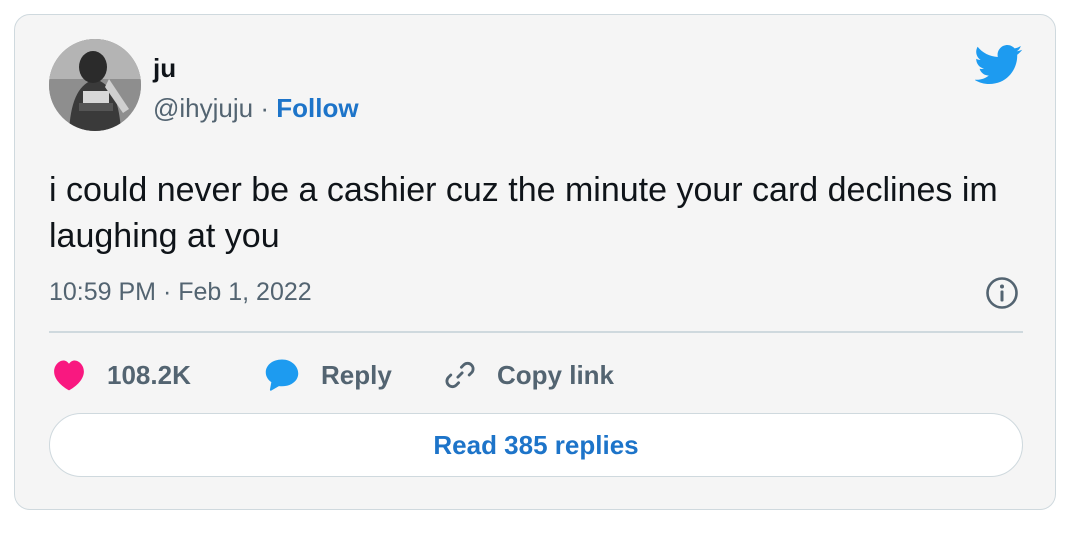  I want to click on read-replies-label: Read 385 replies, so click(536, 444).